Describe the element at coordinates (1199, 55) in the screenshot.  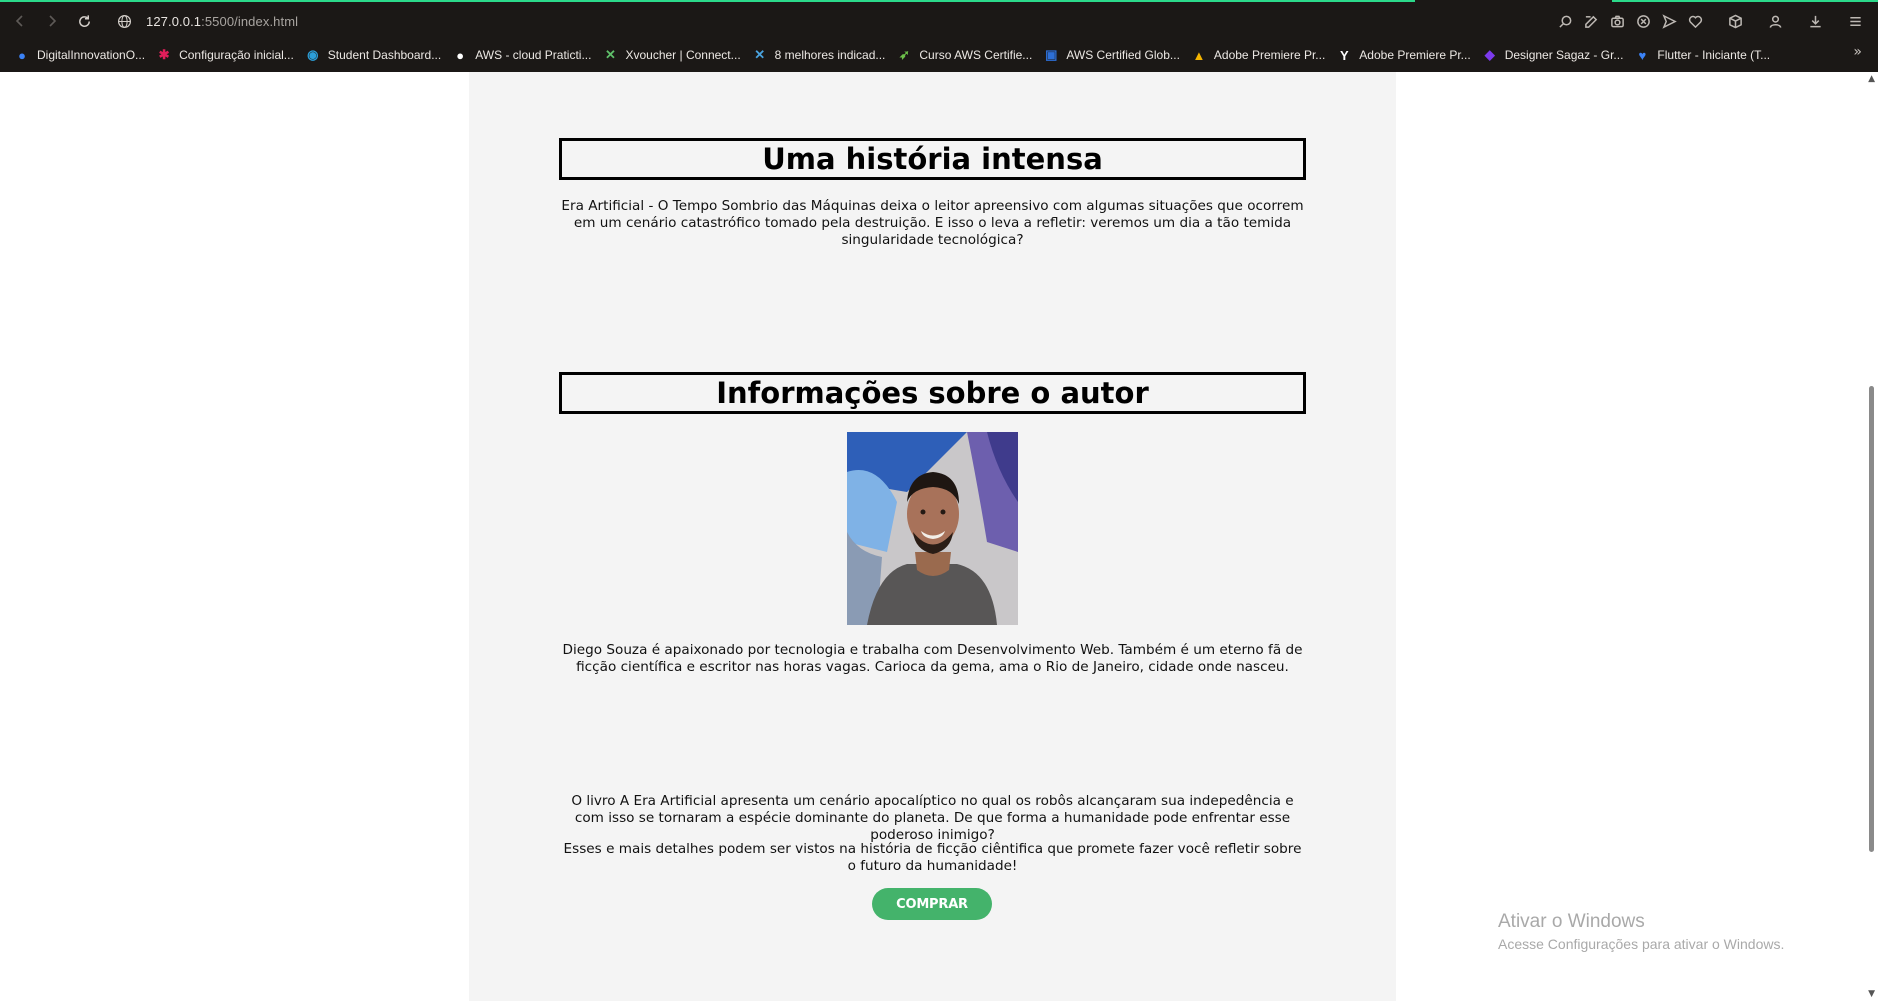
I see `drive-icon: ▲` at that location.